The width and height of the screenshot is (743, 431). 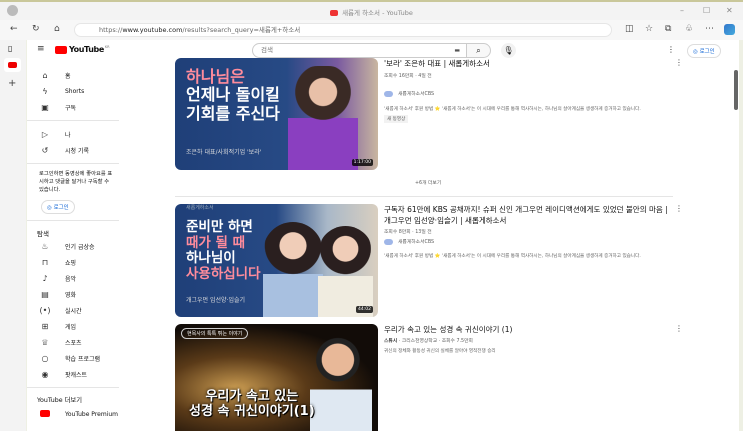 What do you see at coordinates (364, 309) in the screenshot?
I see `duration-badge: 44:02` at bounding box center [364, 309].